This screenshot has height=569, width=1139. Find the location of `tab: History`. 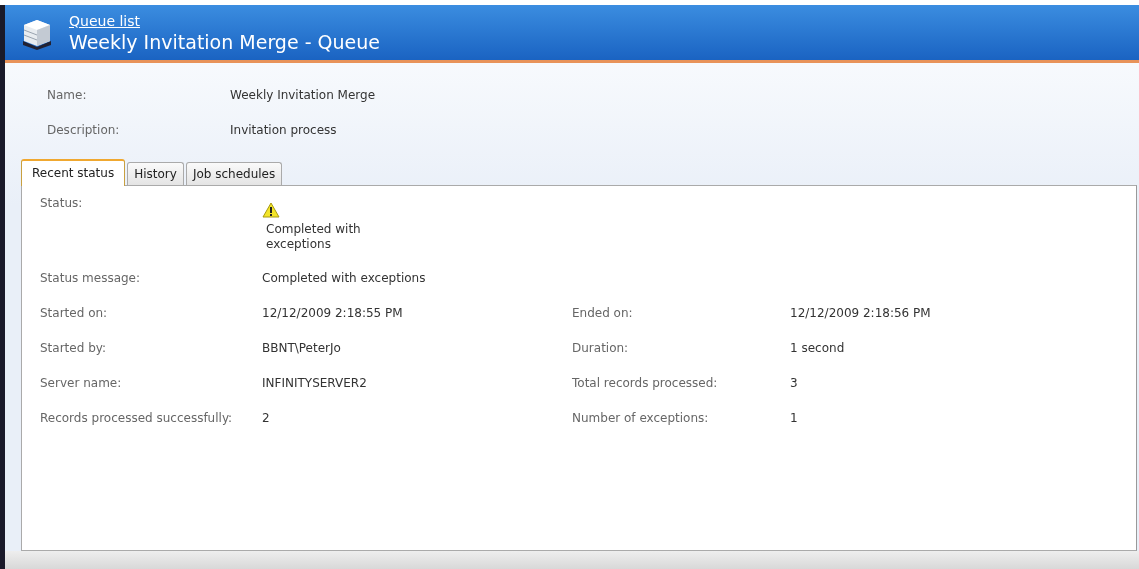

tab: History is located at coordinates (155, 173).